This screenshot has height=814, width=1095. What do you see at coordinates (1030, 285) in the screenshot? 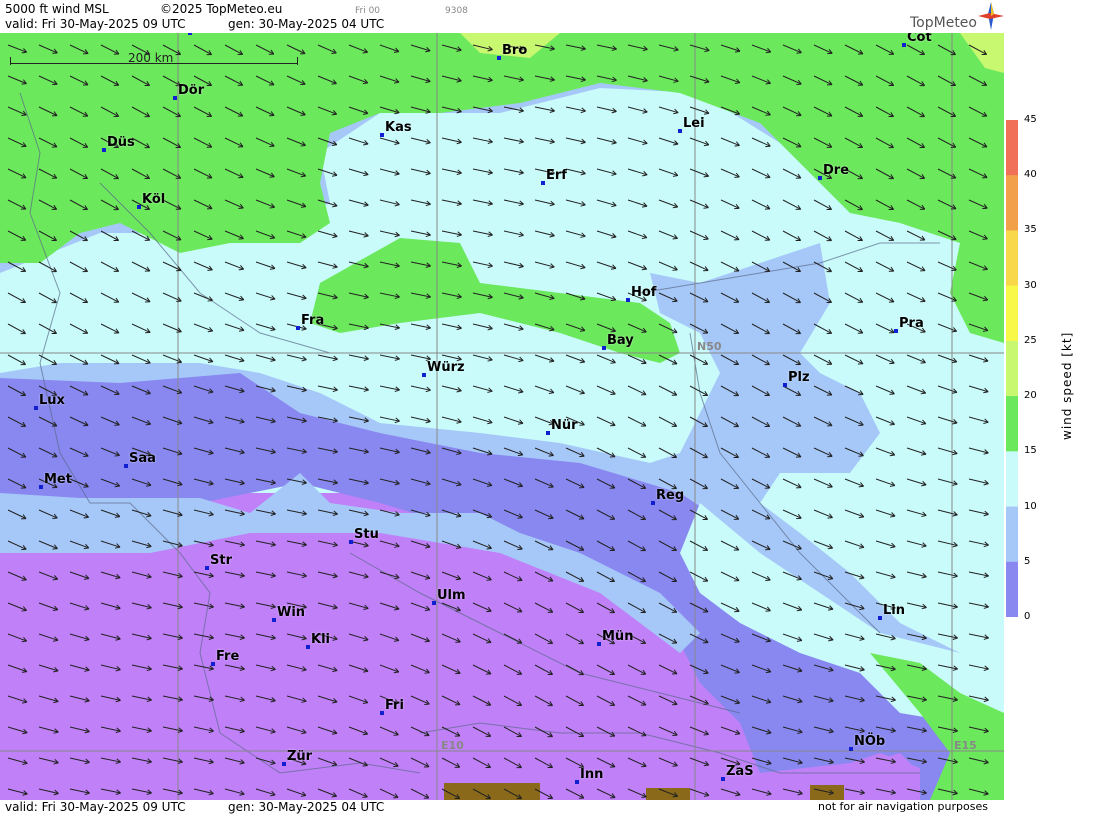
I see `legend-tick-30: 30` at bounding box center [1030, 285].